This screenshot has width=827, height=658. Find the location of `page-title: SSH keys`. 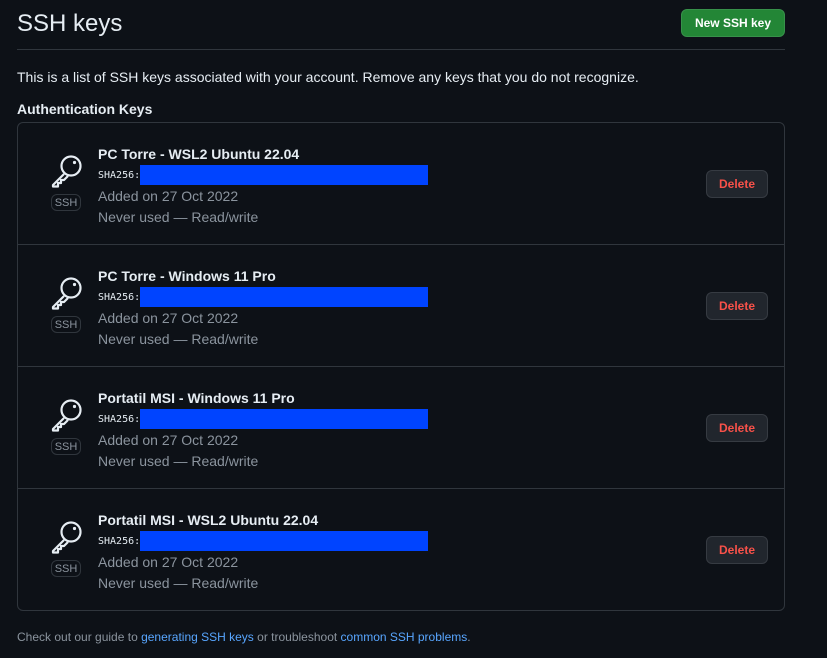

page-title: SSH keys is located at coordinates (70, 23).